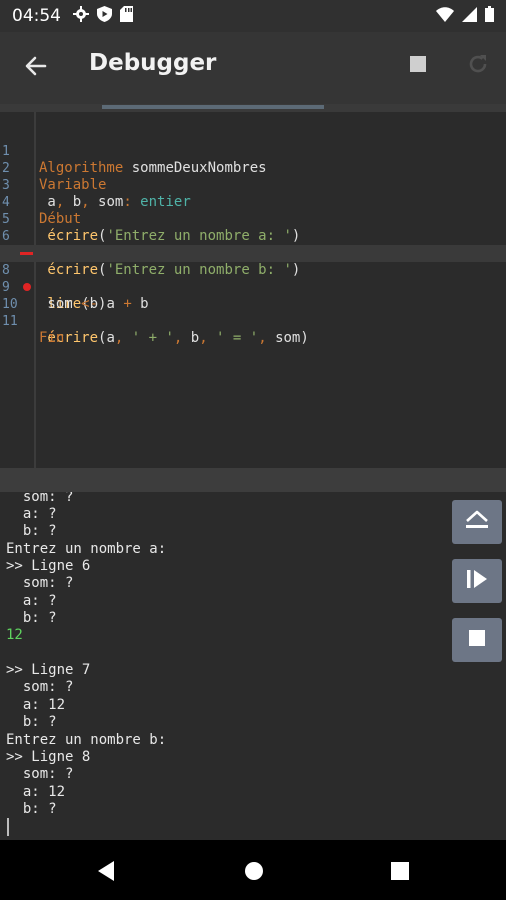 Image resolution: width=506 pixels, height=900 pixels. I want to click on tab-strip, so click(253, 108).